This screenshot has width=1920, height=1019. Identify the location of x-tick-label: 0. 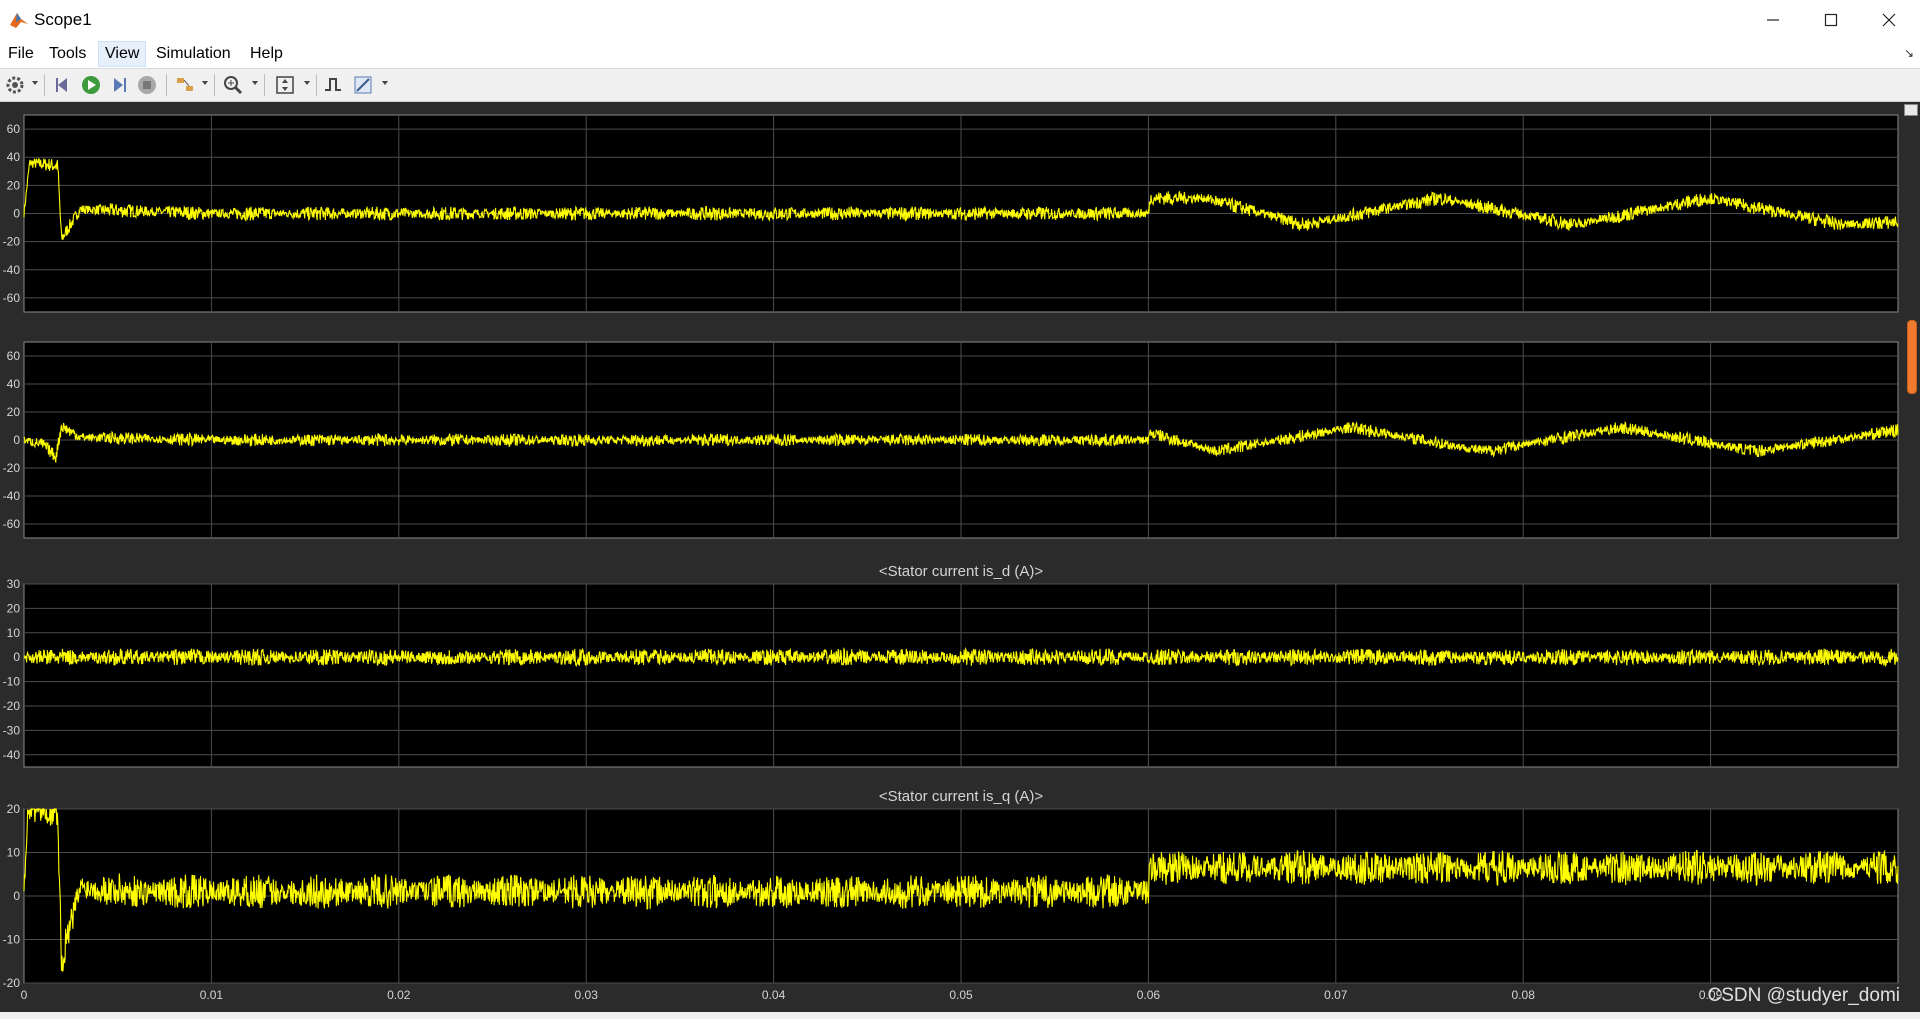
(24, 995).